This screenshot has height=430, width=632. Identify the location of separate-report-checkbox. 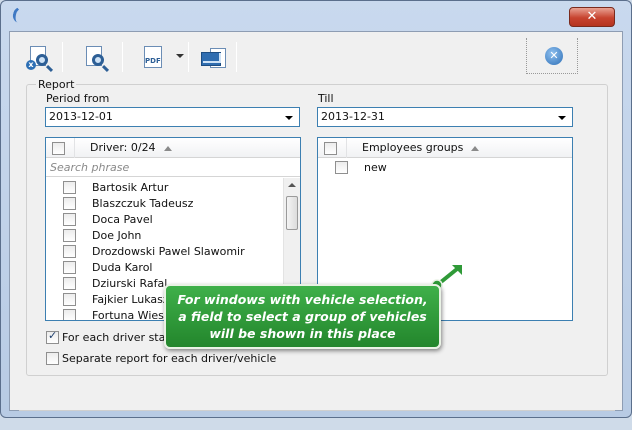
(52, 358).